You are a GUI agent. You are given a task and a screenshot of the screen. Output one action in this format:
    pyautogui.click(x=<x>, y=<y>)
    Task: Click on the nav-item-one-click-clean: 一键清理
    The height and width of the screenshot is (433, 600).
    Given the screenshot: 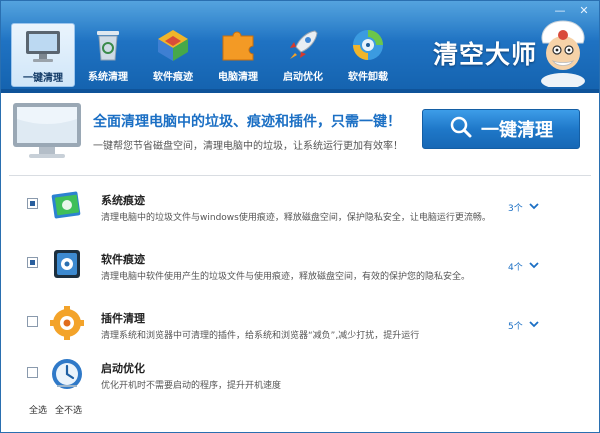 What is the action you would take?
    pyautogui.click(x=43, y=55)
    